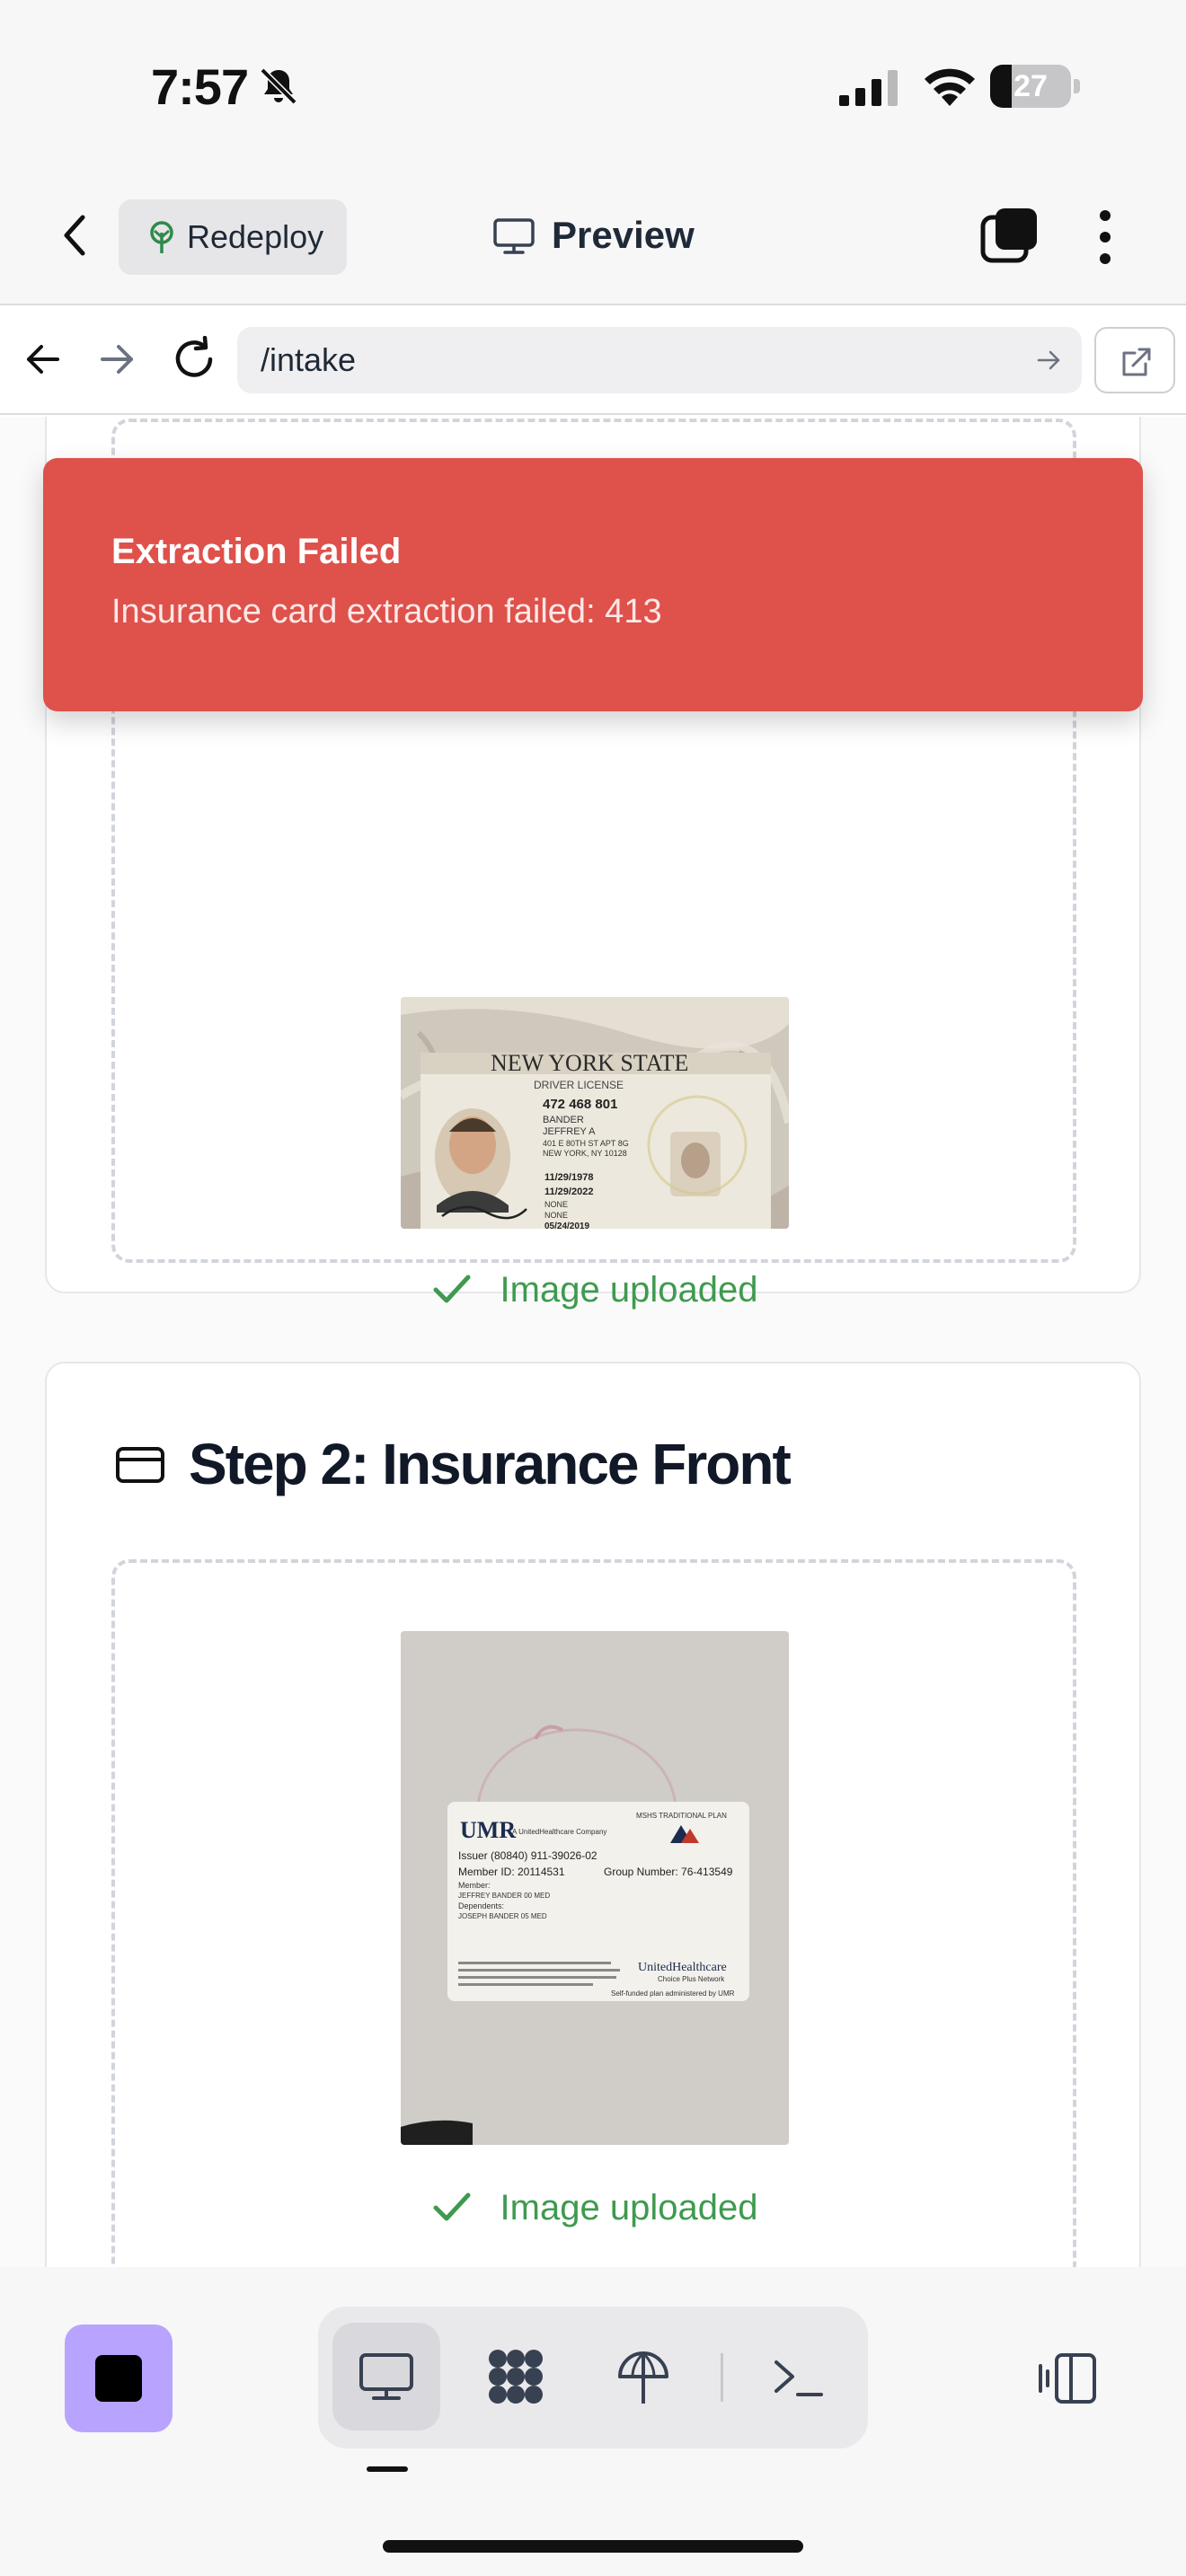 The image size is (1186, 2576). What do you see at coordinates (161, 237) in the screenshot?
I see `deploy-tree-icon` at bounding box center [161, 237].